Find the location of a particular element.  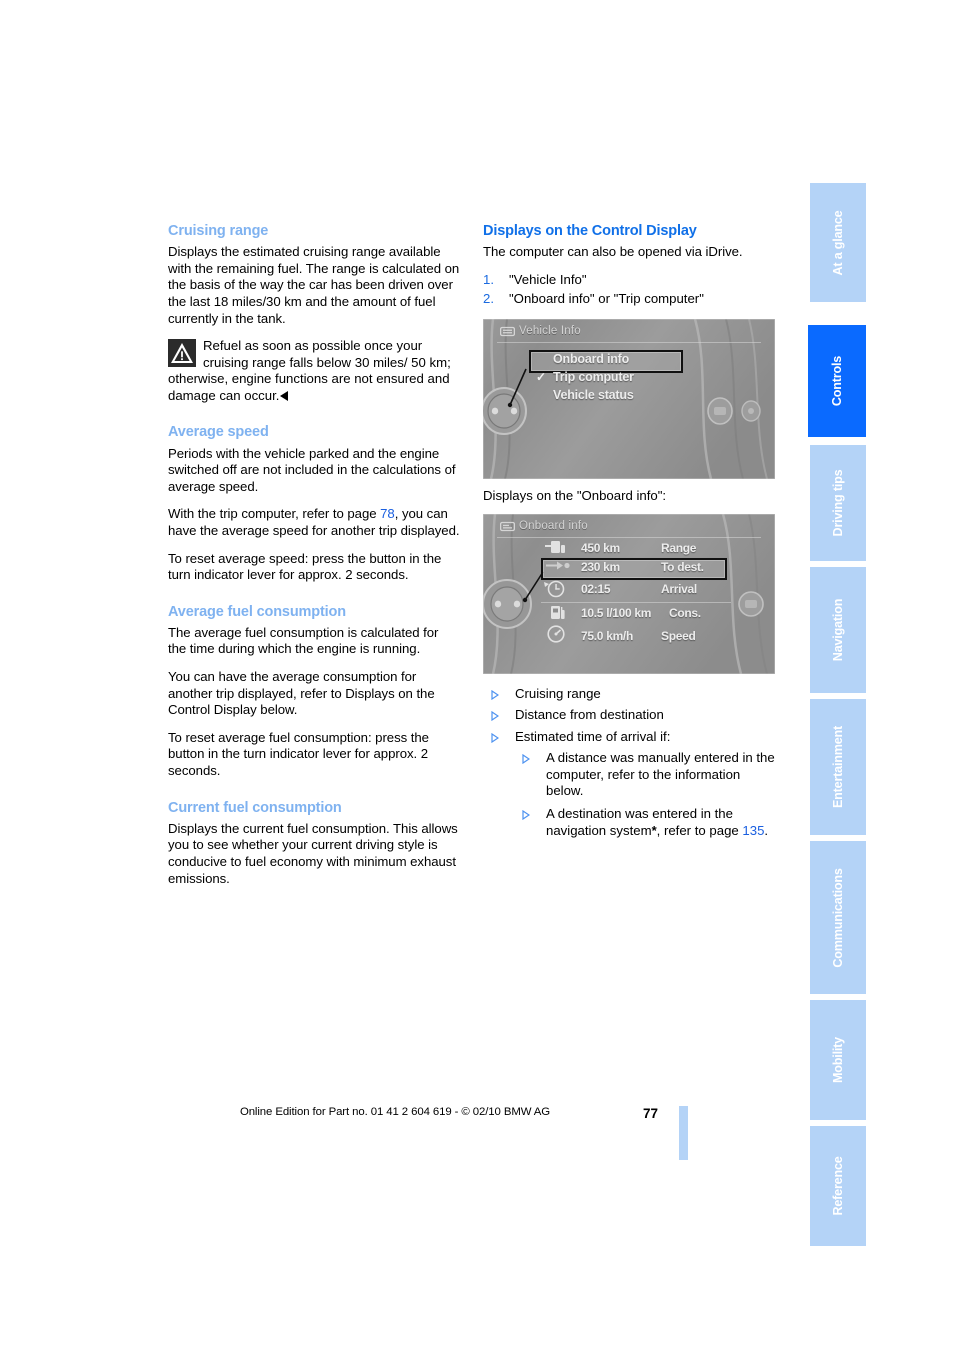

bullet-text: Distance from destination is located at coordinates (589, 715).